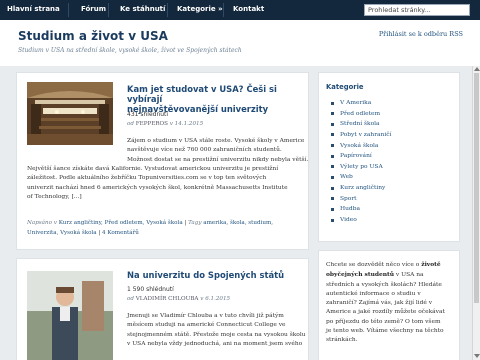 Image resolution: width=480 pixels, height=360 pixels. I want to click on view-count: 431 shlédnutí, so click(148, 114).